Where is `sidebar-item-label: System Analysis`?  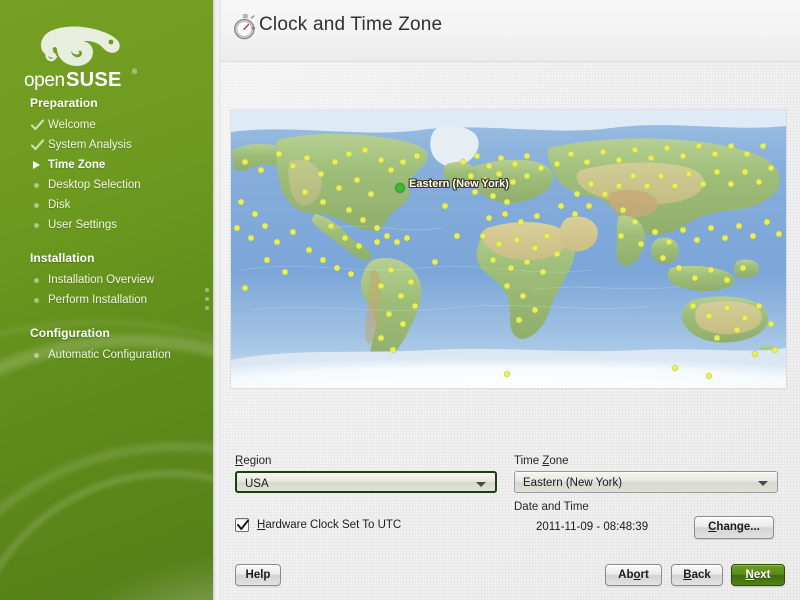
sidebar-item-label: System Analysis is located at coordinates (90, 145).